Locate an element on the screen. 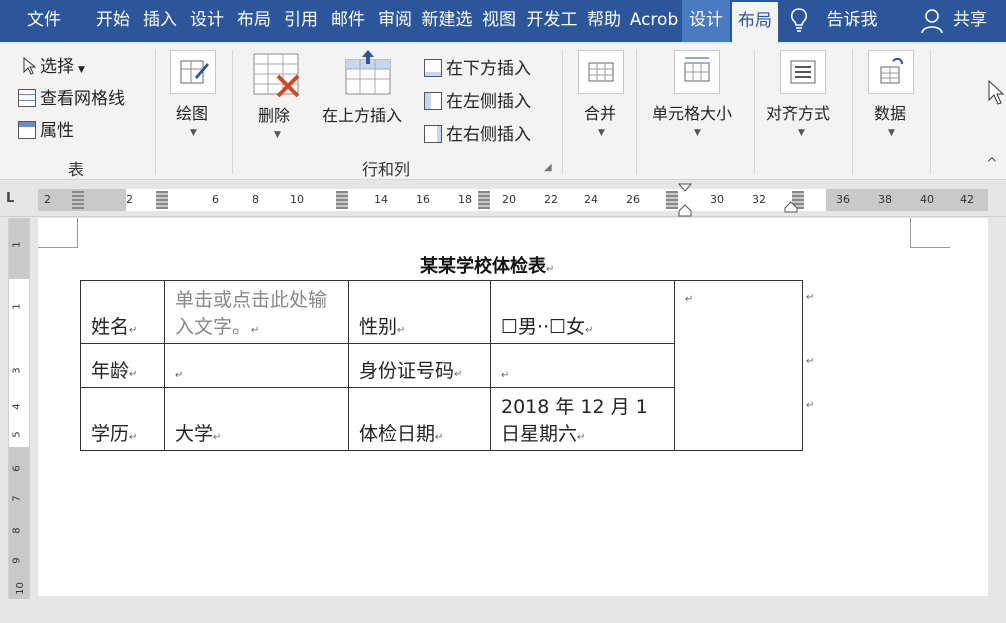 The height and width of the screenshot is (623, 1006). tab-insert: 插入 is located at coordinates (160, 21).